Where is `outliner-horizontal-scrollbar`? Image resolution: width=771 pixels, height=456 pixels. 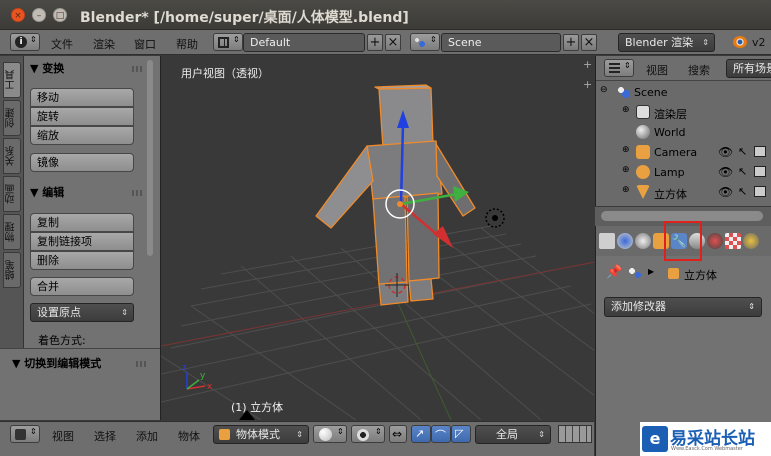
outliner-horizontal-scrollbar is located at coordinates (682, 216).